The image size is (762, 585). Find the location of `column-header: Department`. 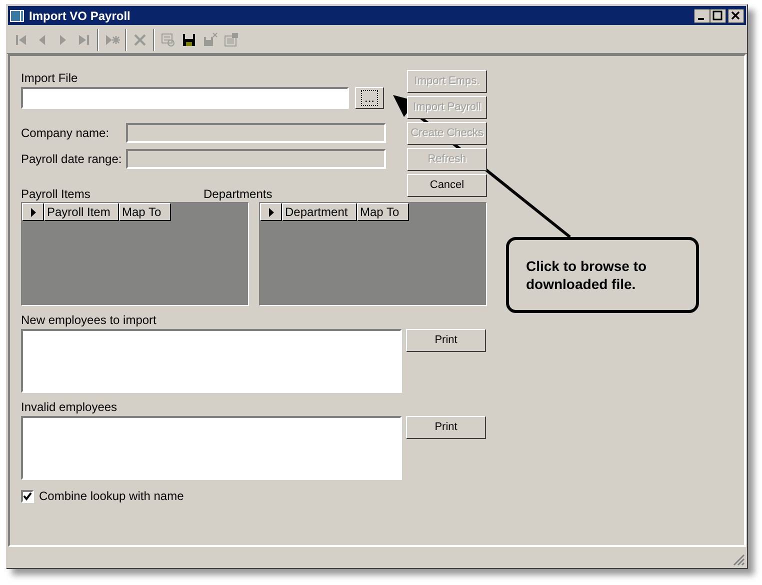

column-header: Department is located at coordinates (319, 212).